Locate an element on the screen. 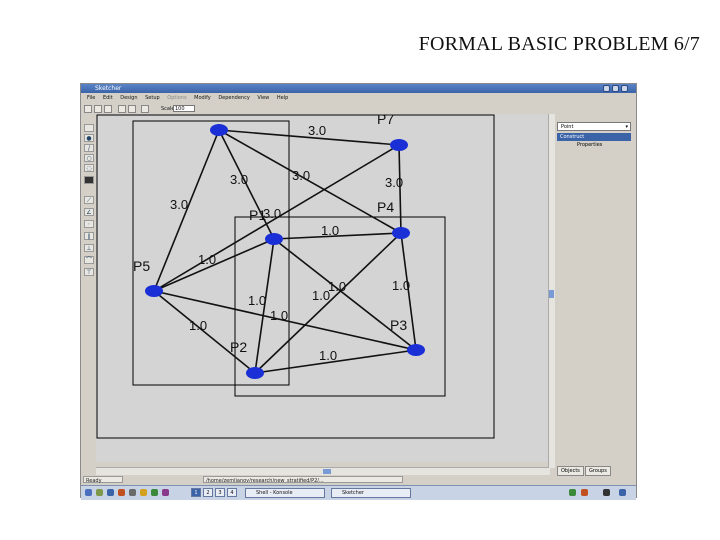 The image size is (720, 540). menu-view: View is located at coordinates (263, 98).